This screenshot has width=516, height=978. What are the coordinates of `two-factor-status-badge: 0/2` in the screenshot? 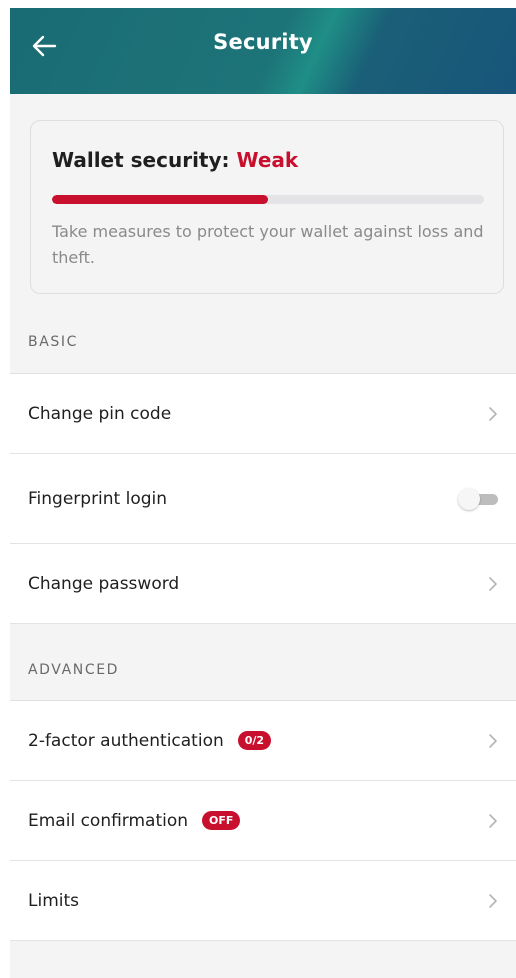 It's located at (254, 740).